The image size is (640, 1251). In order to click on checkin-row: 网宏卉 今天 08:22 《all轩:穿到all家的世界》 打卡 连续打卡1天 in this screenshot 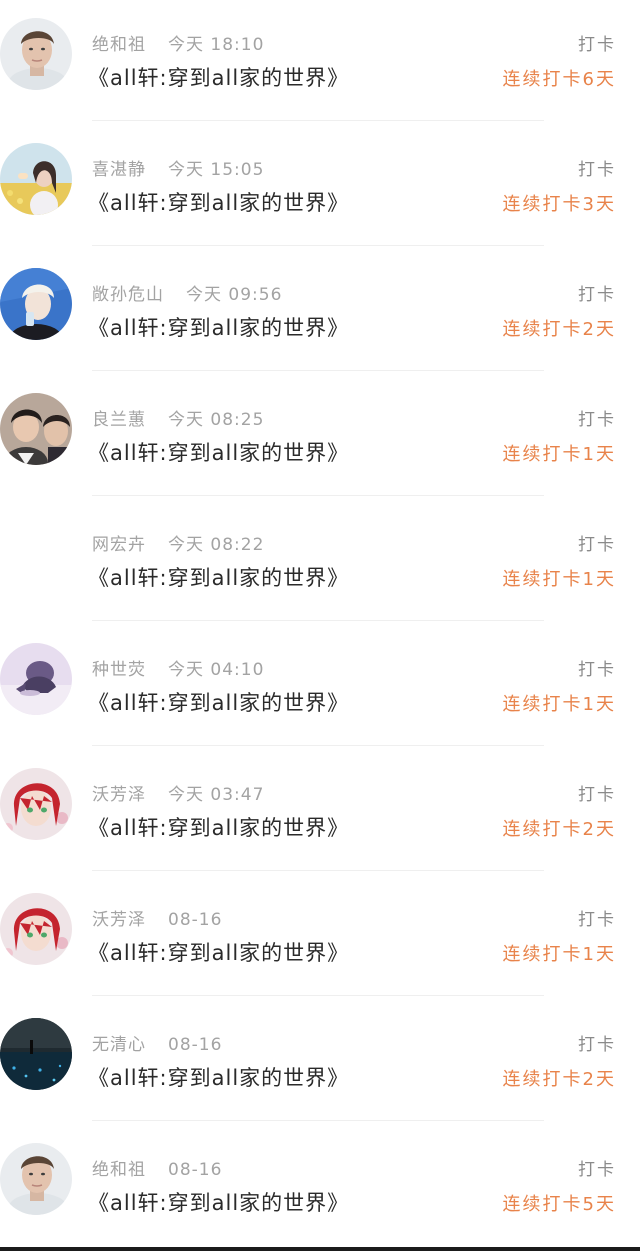, I will do `click(320, 562)`.